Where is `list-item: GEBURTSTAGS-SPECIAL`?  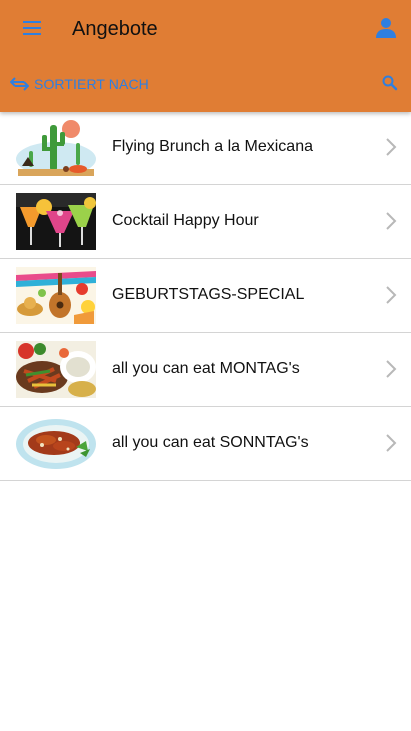
list-item: GEBURTSTAGS-SPECIAL is located at coordinates (205, 295).